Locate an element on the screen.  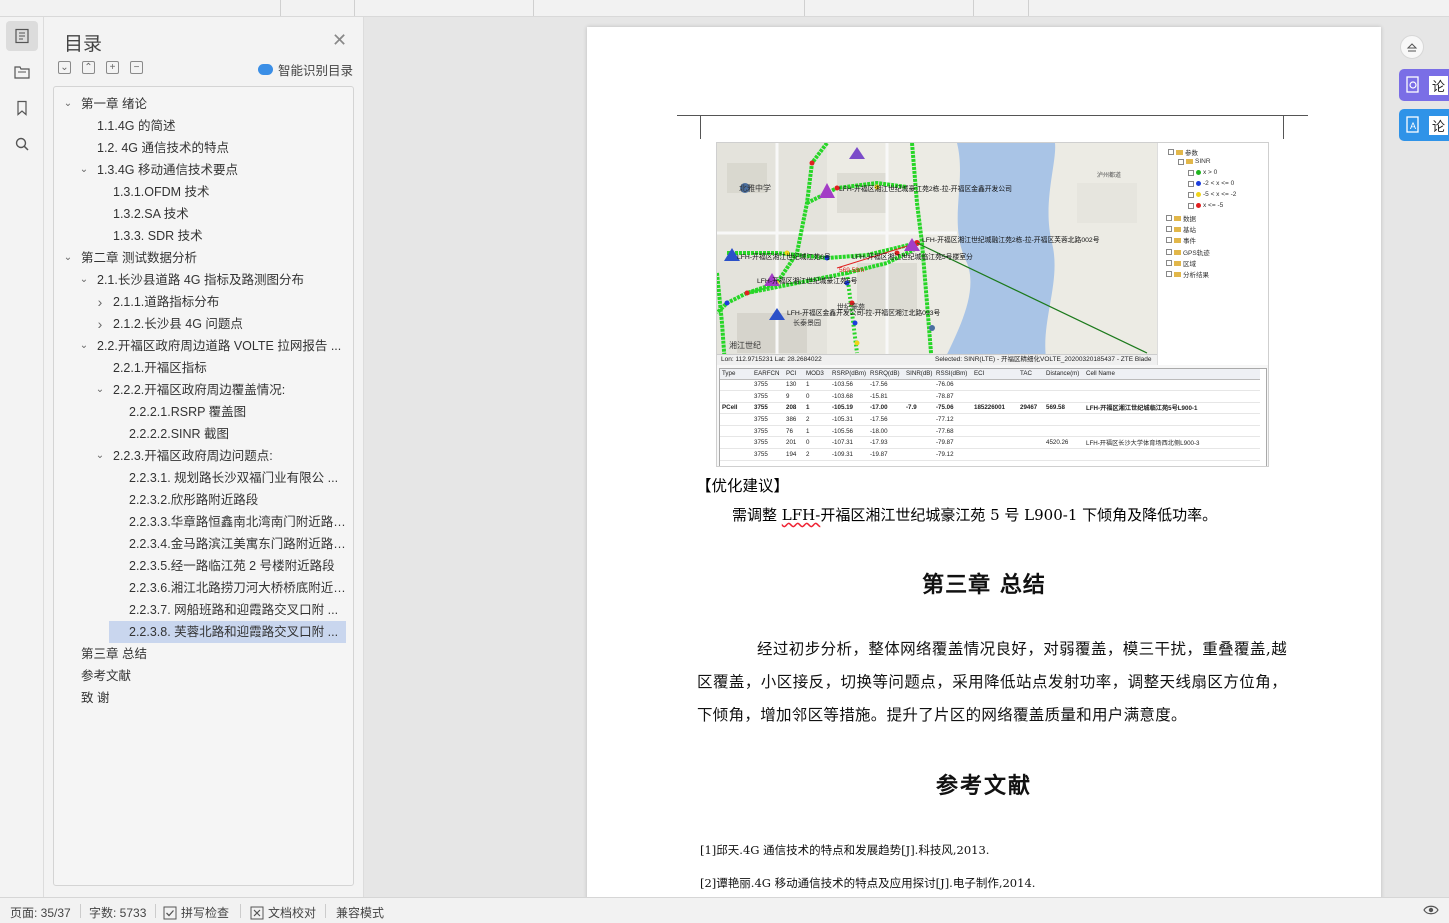
toc-item: › 2.1.1.道路指标分布 is located at coordinates (204, 302).